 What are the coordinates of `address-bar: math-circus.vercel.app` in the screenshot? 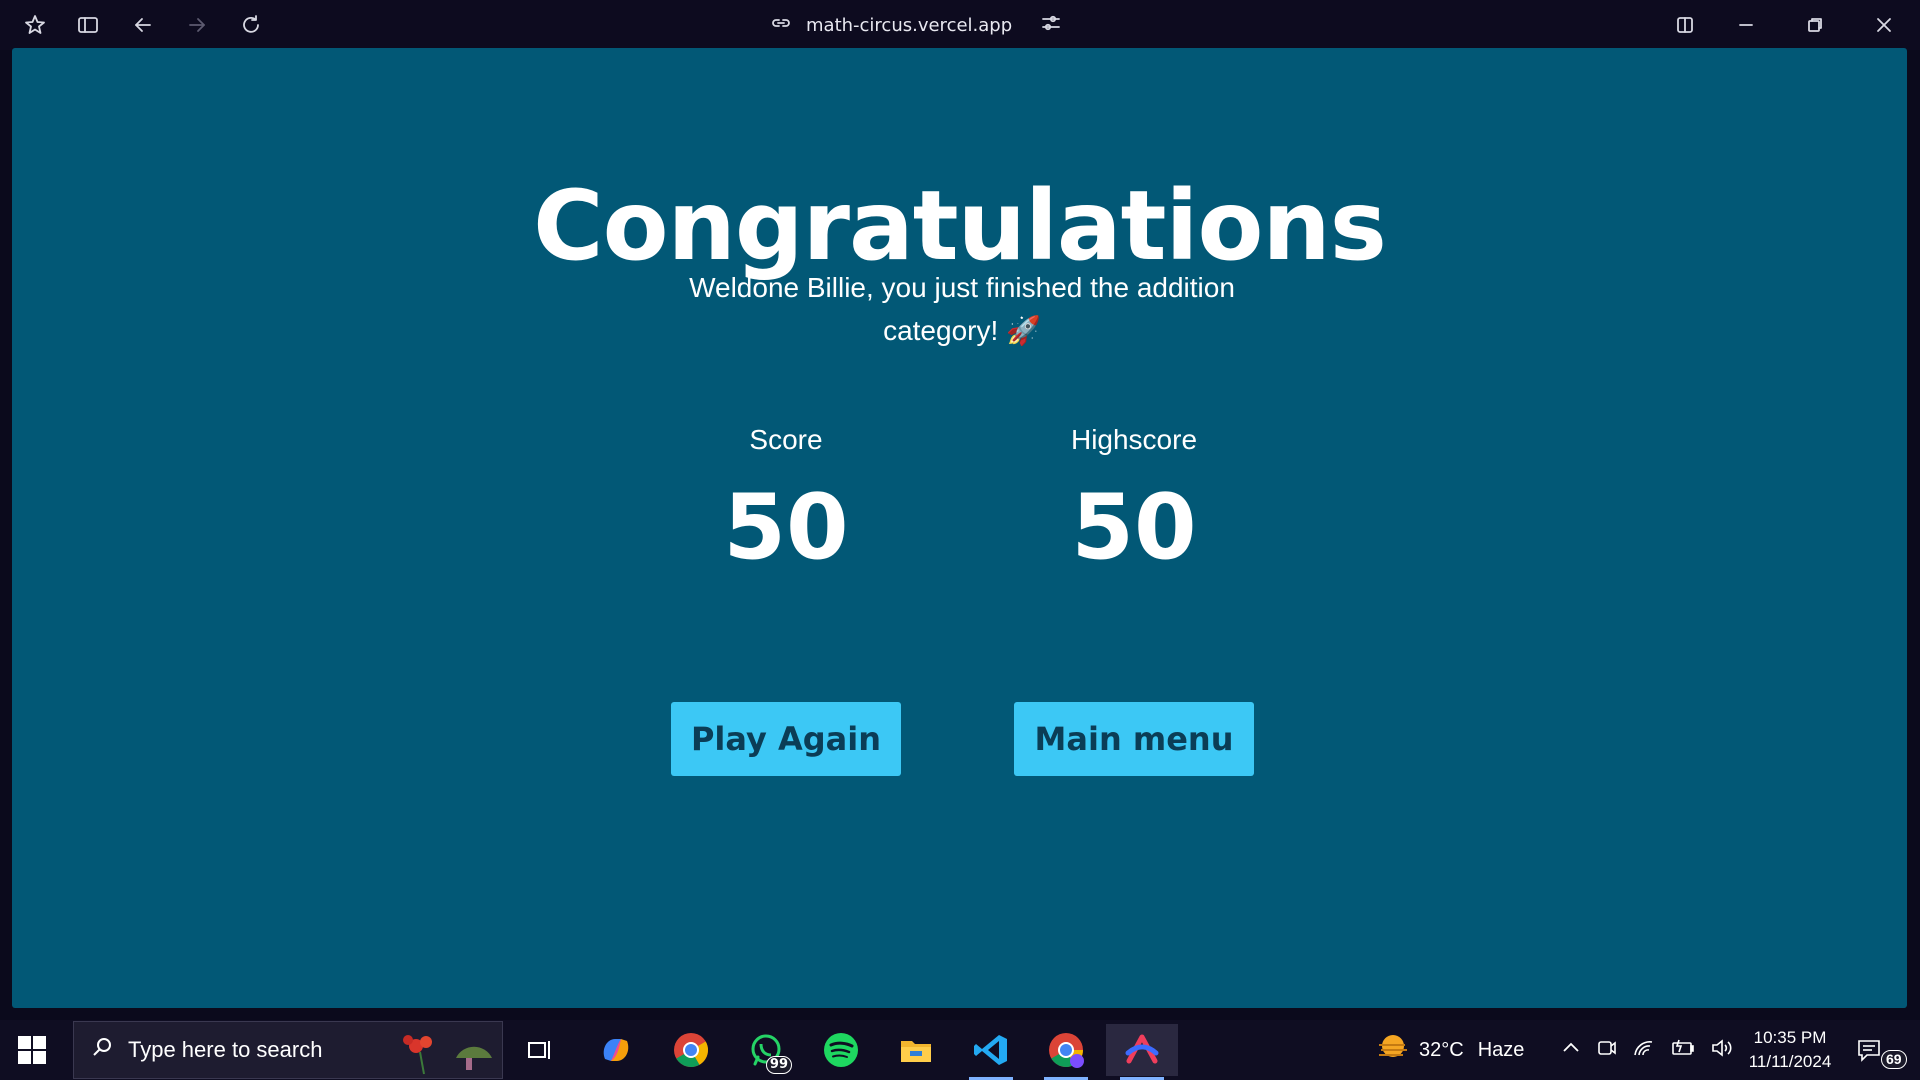 It's located at (916, 25).